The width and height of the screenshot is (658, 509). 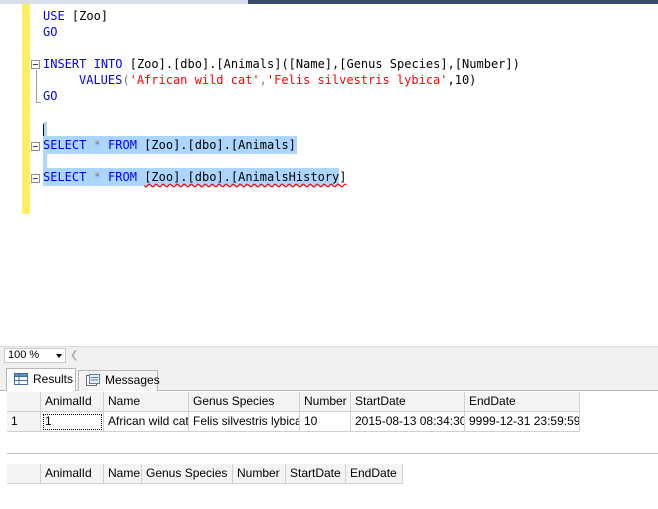 I want to click on grid1-corner, so click(x=24, y=402).